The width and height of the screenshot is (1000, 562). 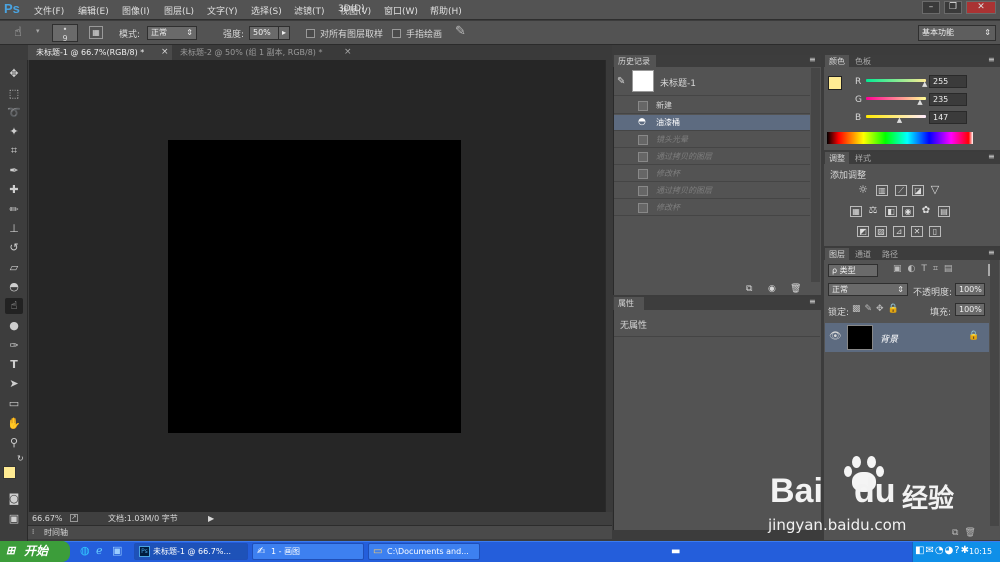 I want to click on g-value-field: 235, so click(x=948, y=99).